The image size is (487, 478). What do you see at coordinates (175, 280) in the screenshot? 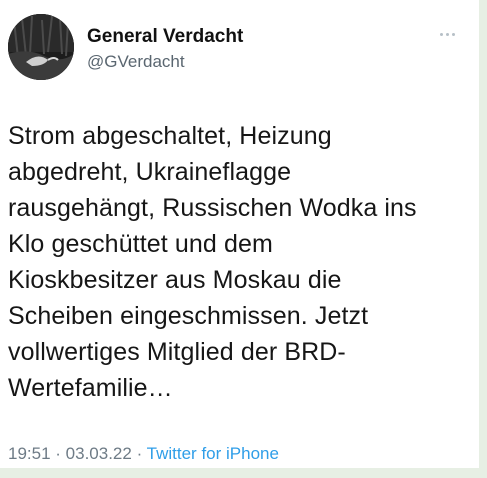
I see `tweet-line: Kioskbesitzer aus Moskau die` at bounding box center [175, 280].